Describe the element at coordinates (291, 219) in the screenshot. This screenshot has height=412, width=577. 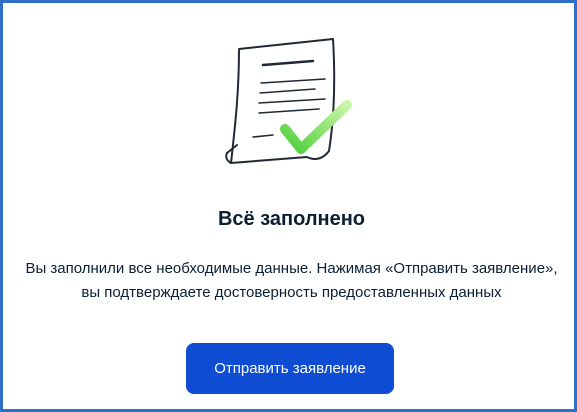
I see `dialog-title: Всё заполнено` at that location.